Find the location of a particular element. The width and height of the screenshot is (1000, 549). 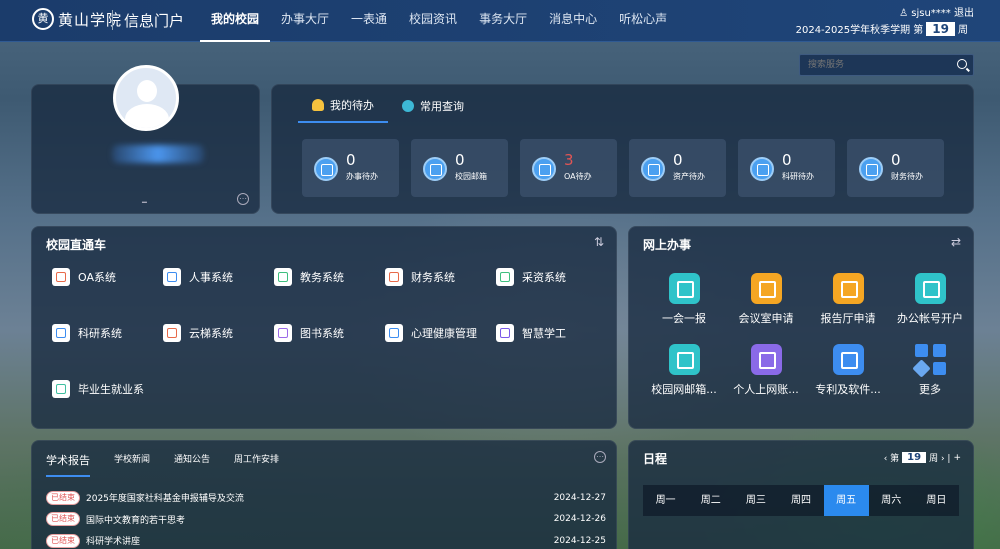

weekday-tab: 周二 is located at coordinates (710, 500).